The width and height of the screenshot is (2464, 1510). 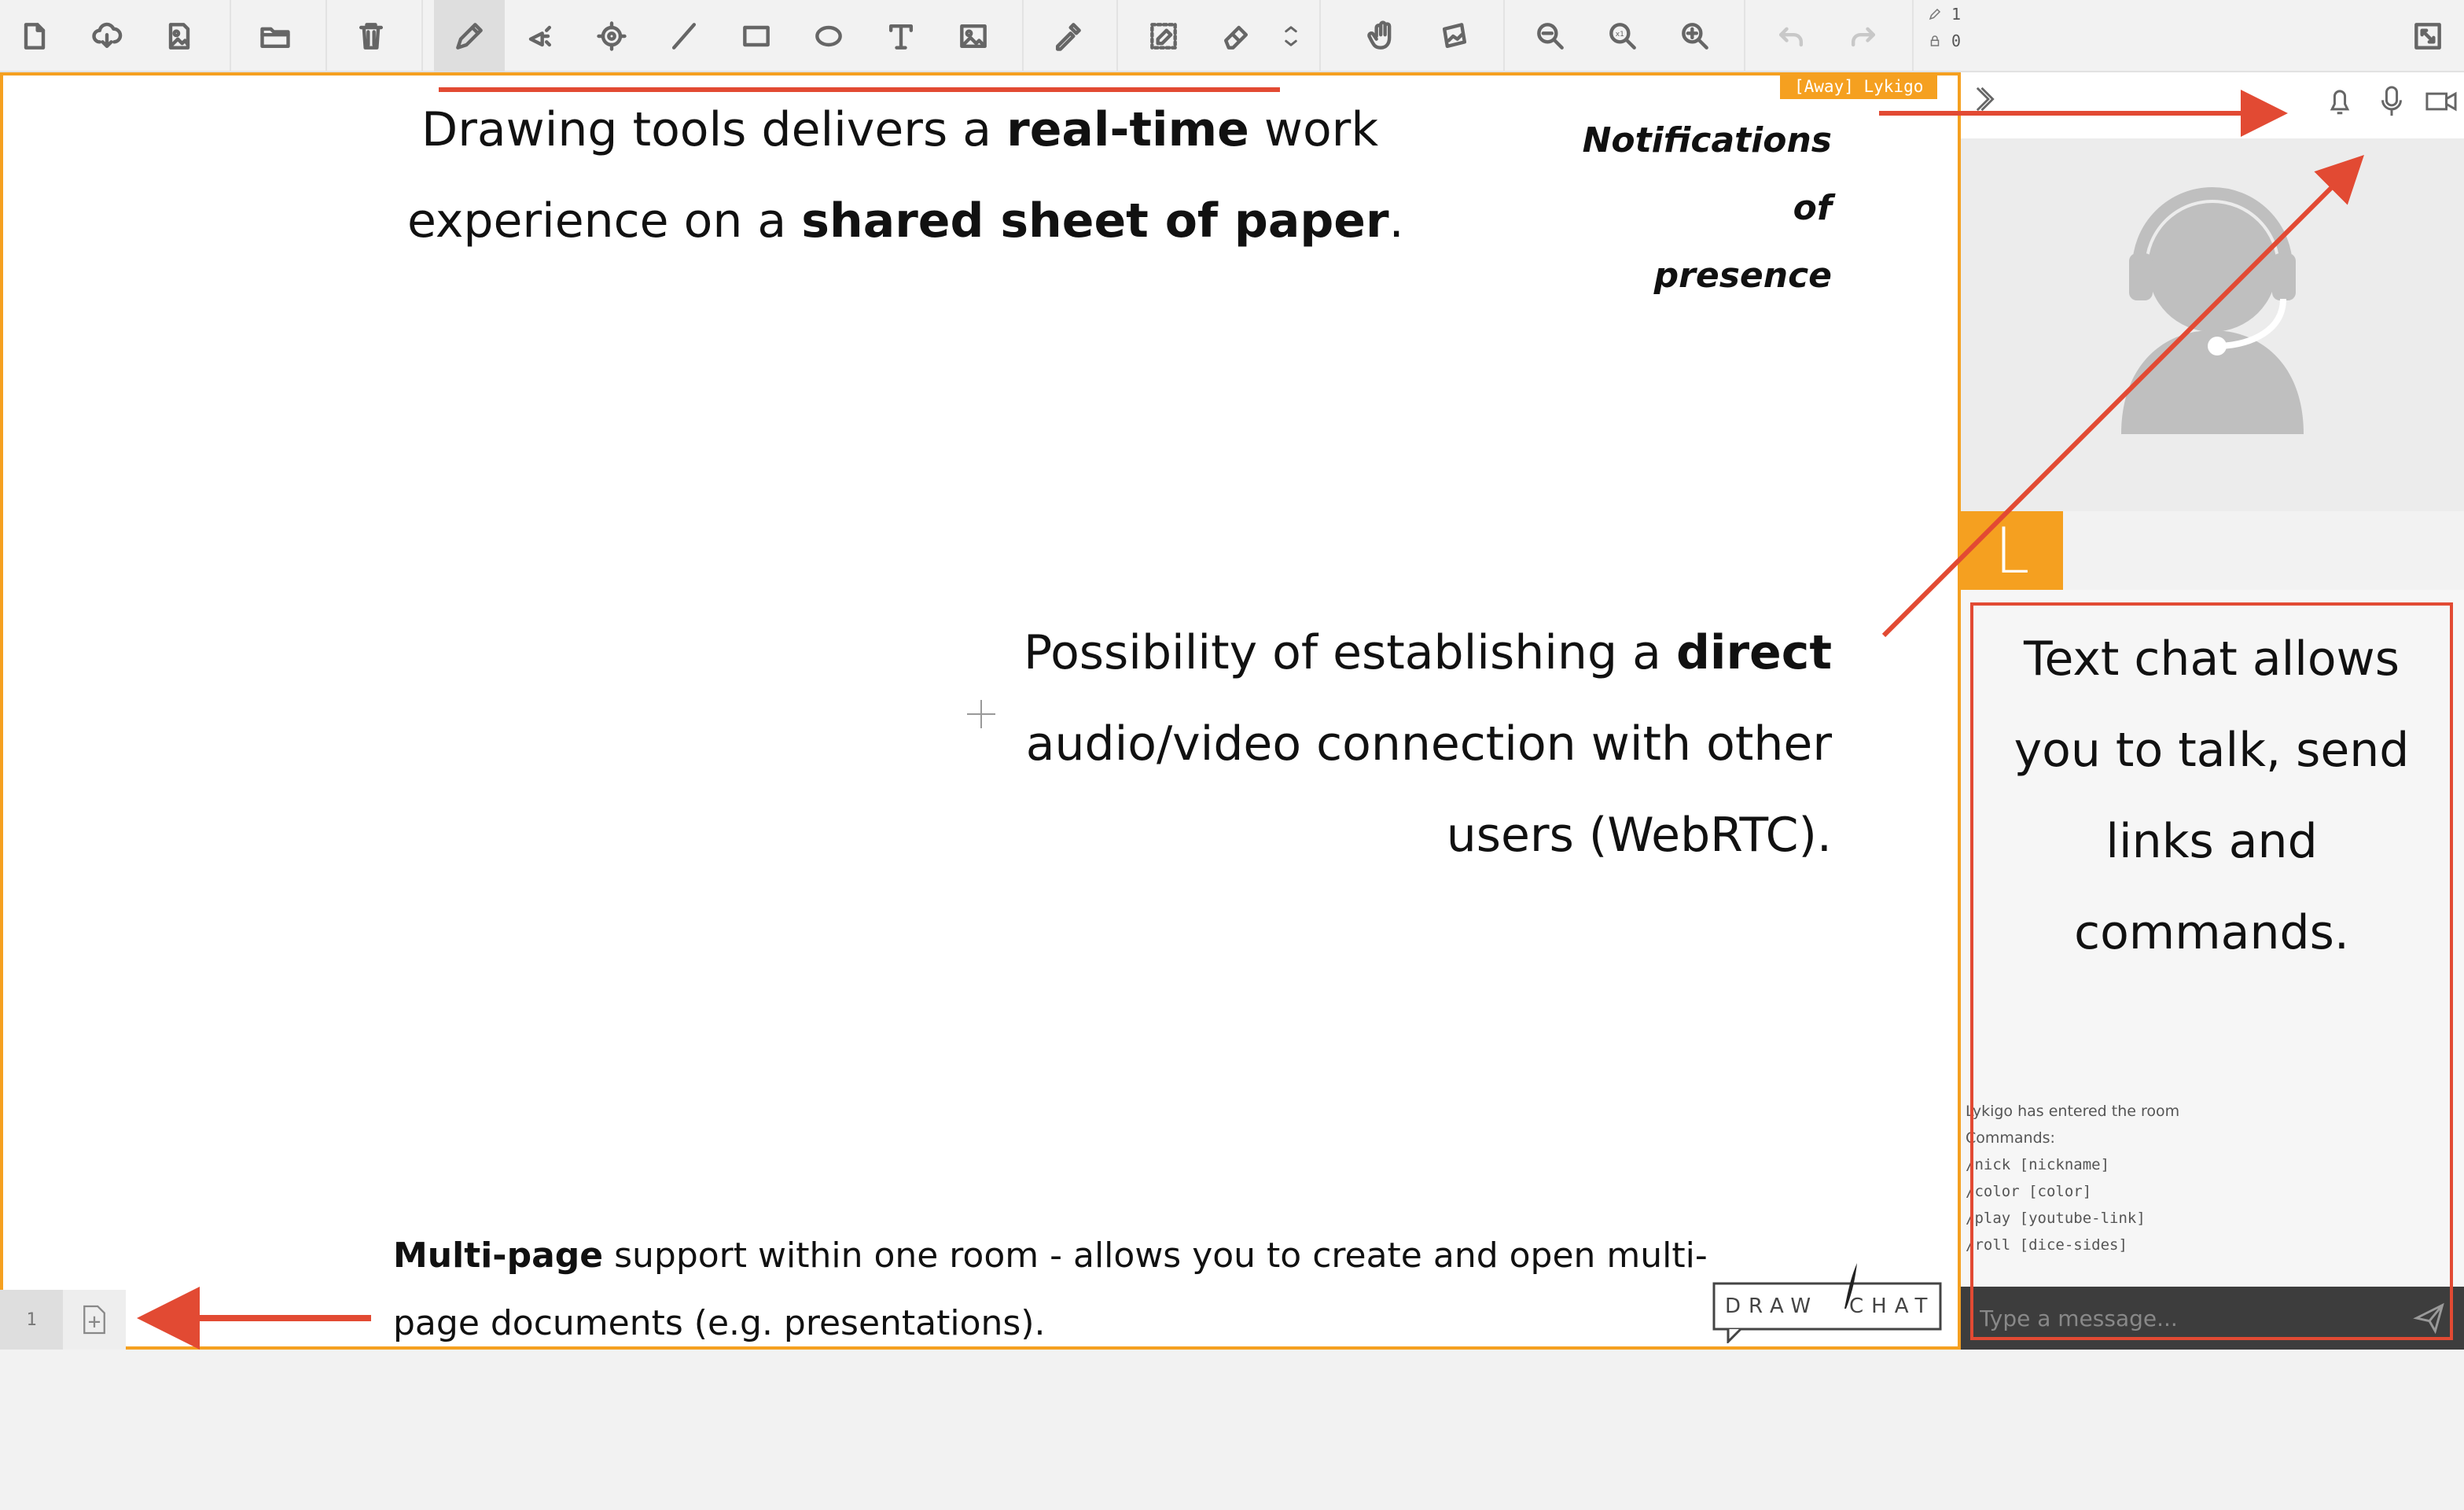 What do you see at coordinates (179, 36) in the screenshot?
I see `image-export-icon` at bounding box center [179, 36].